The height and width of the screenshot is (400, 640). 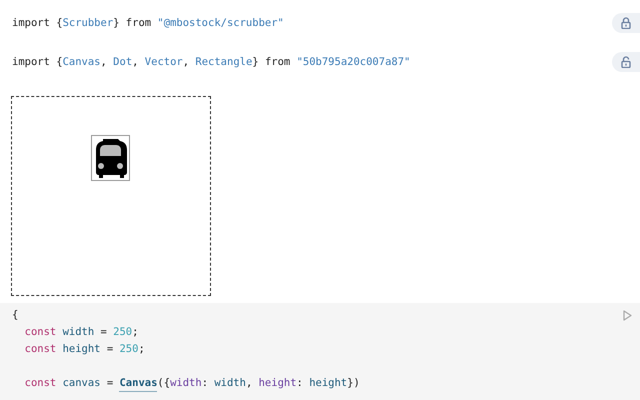 I want to click on string-literal: "50b795a20c007a87", so click(x=353, y=62).